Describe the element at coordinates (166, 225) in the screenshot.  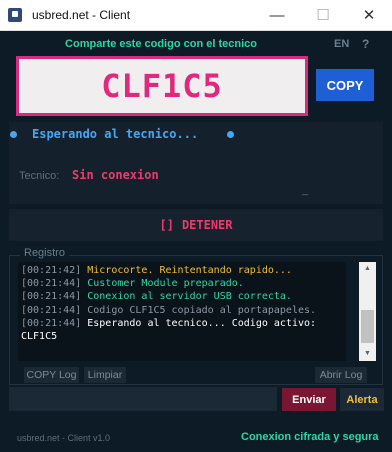
I see `stop-icon: []` at that location.